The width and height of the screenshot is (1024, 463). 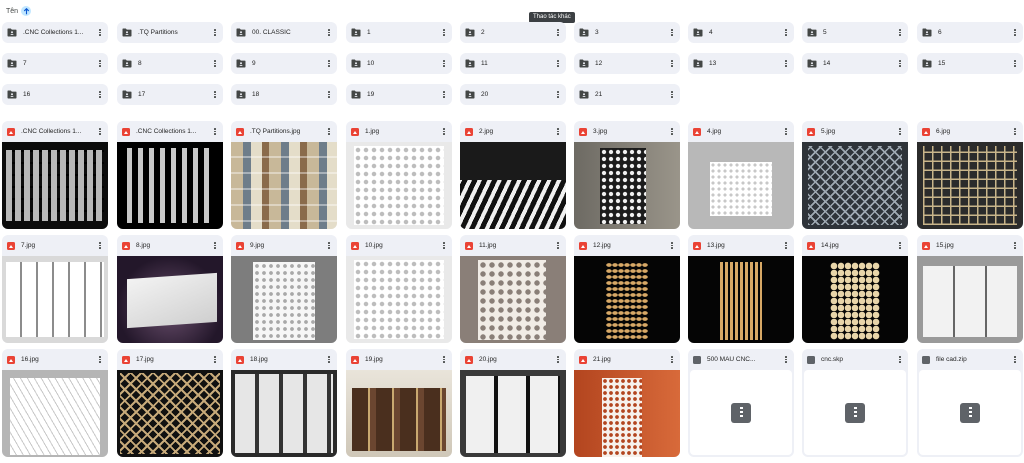 I want to click on file-card: 17.jpg, so click(x=170, y=403).